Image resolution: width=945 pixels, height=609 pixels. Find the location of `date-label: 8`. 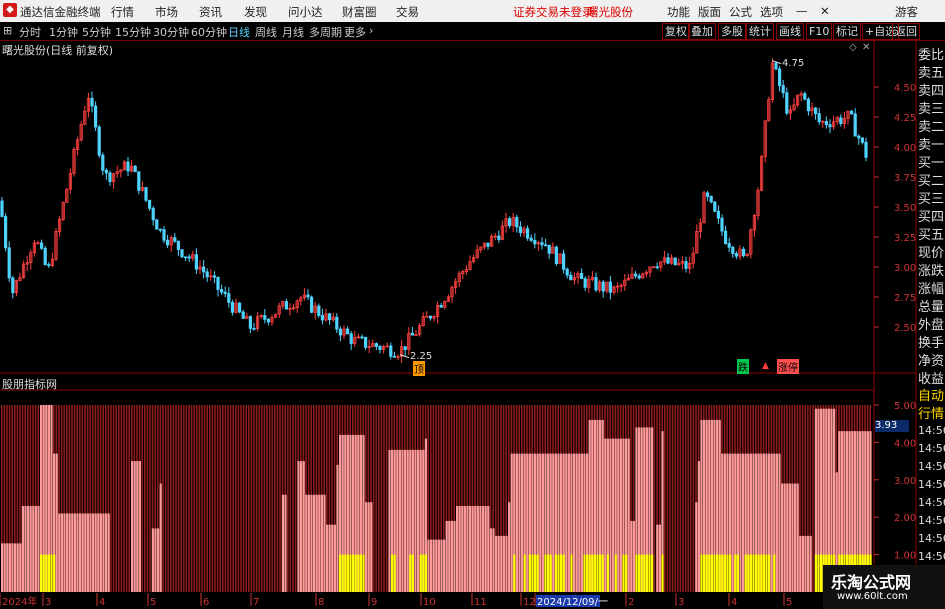

date-label: 8 is located at coordinates (321, 602).